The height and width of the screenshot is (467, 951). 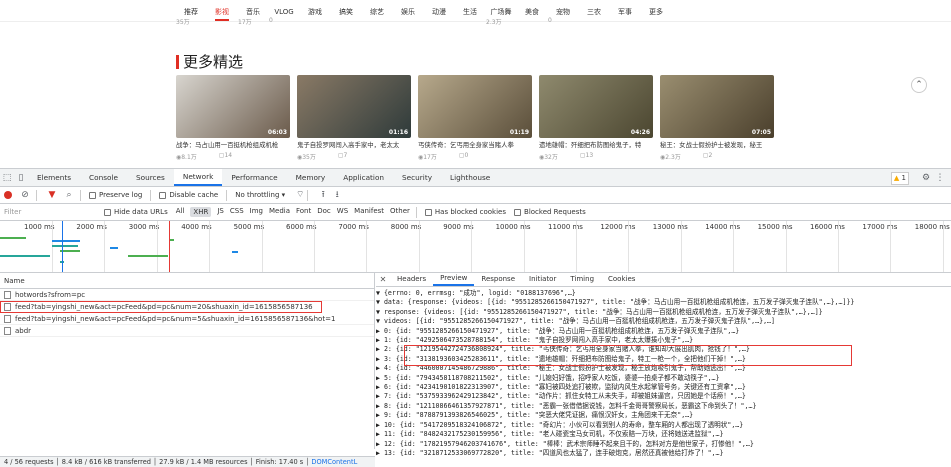 What do you see at coordinates (383, 279) in the screenshot?
I see `close-detail-icon: ✕` at bounding box center [383, 279].